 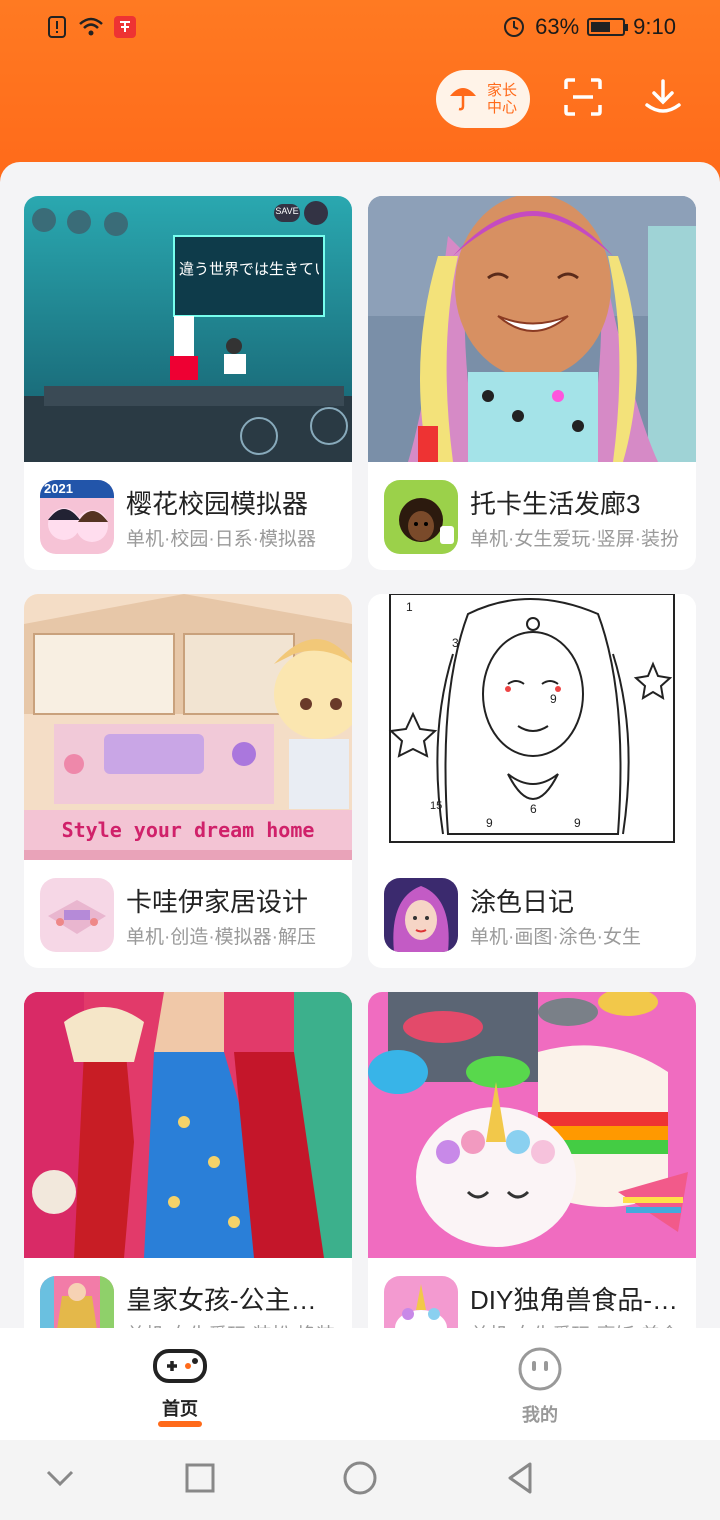 What do you see at coordinates (409, 607) in the screenshot?
I see `cover-number: 1` at bounding box center [409, 607].